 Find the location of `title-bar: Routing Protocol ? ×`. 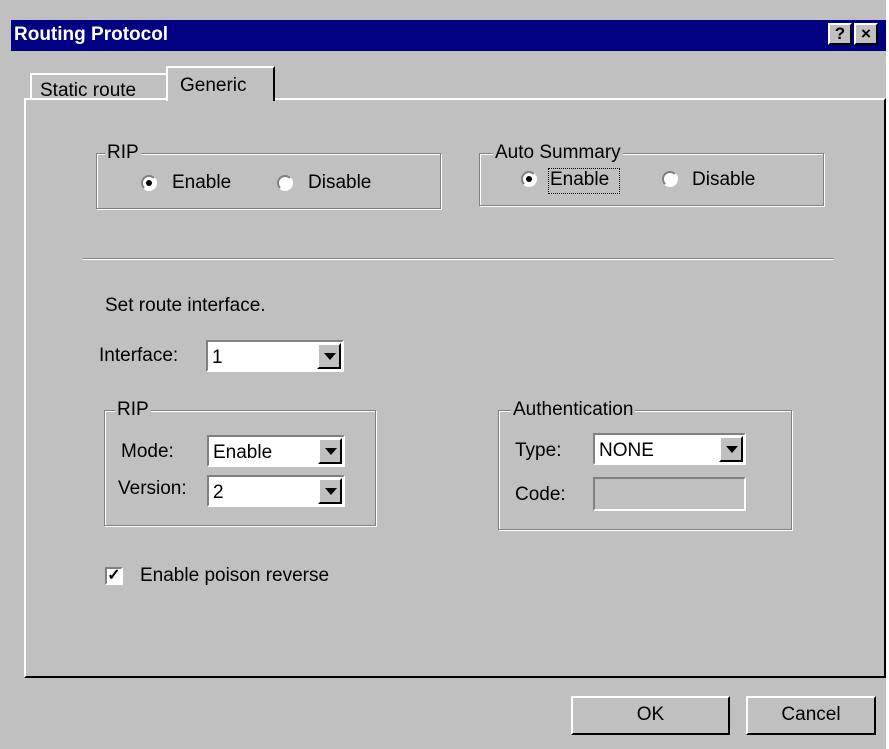

title-bar: Routing Protocol ? × is located at coordinates (448, 35).